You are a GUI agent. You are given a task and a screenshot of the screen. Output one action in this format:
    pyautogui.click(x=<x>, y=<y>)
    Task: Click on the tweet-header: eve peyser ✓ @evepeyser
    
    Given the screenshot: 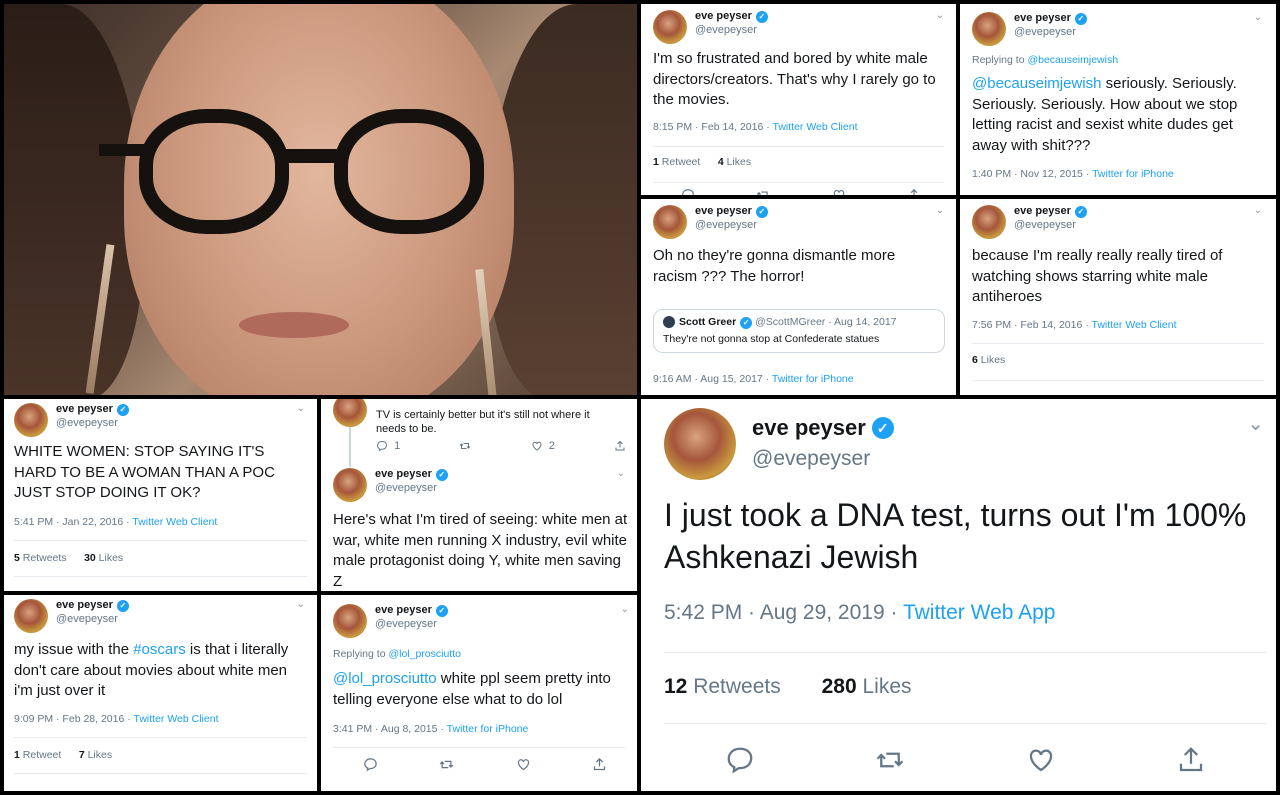 What is the action you would take?
    pyautogui.click(x=390, y=485)
    